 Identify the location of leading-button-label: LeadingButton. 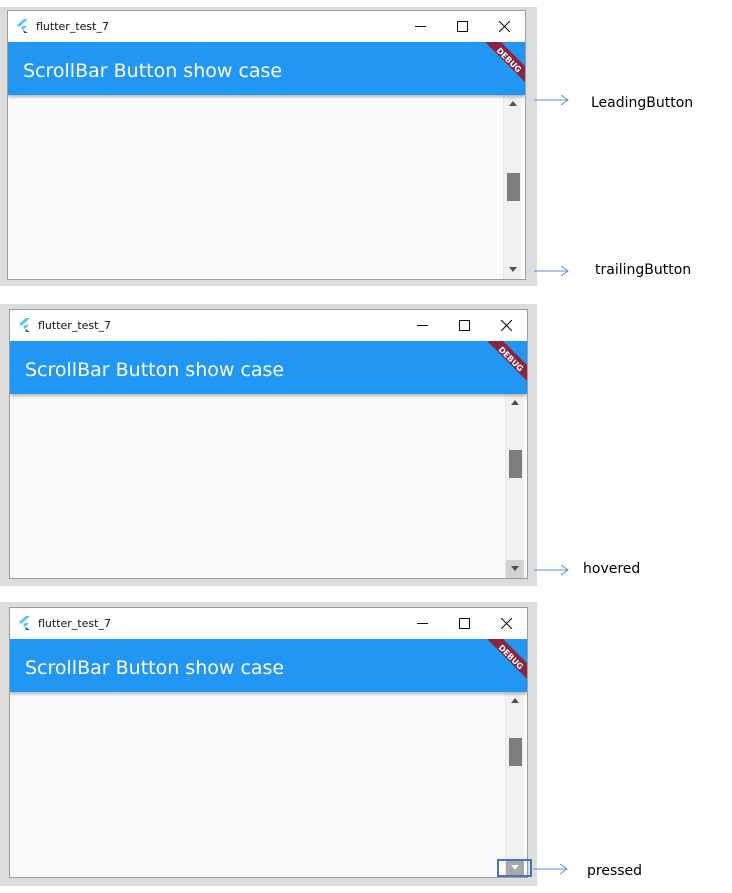
(642, 103).